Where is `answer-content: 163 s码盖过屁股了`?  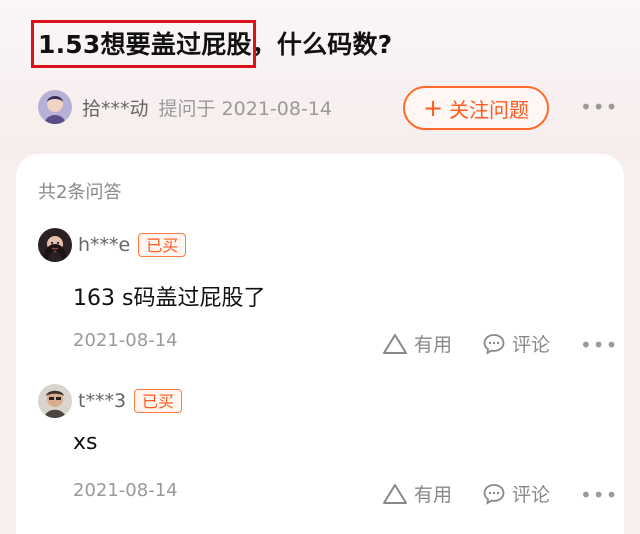
answer-content: 163 s码盖过屁股了 is located at coordinates (169, 298).